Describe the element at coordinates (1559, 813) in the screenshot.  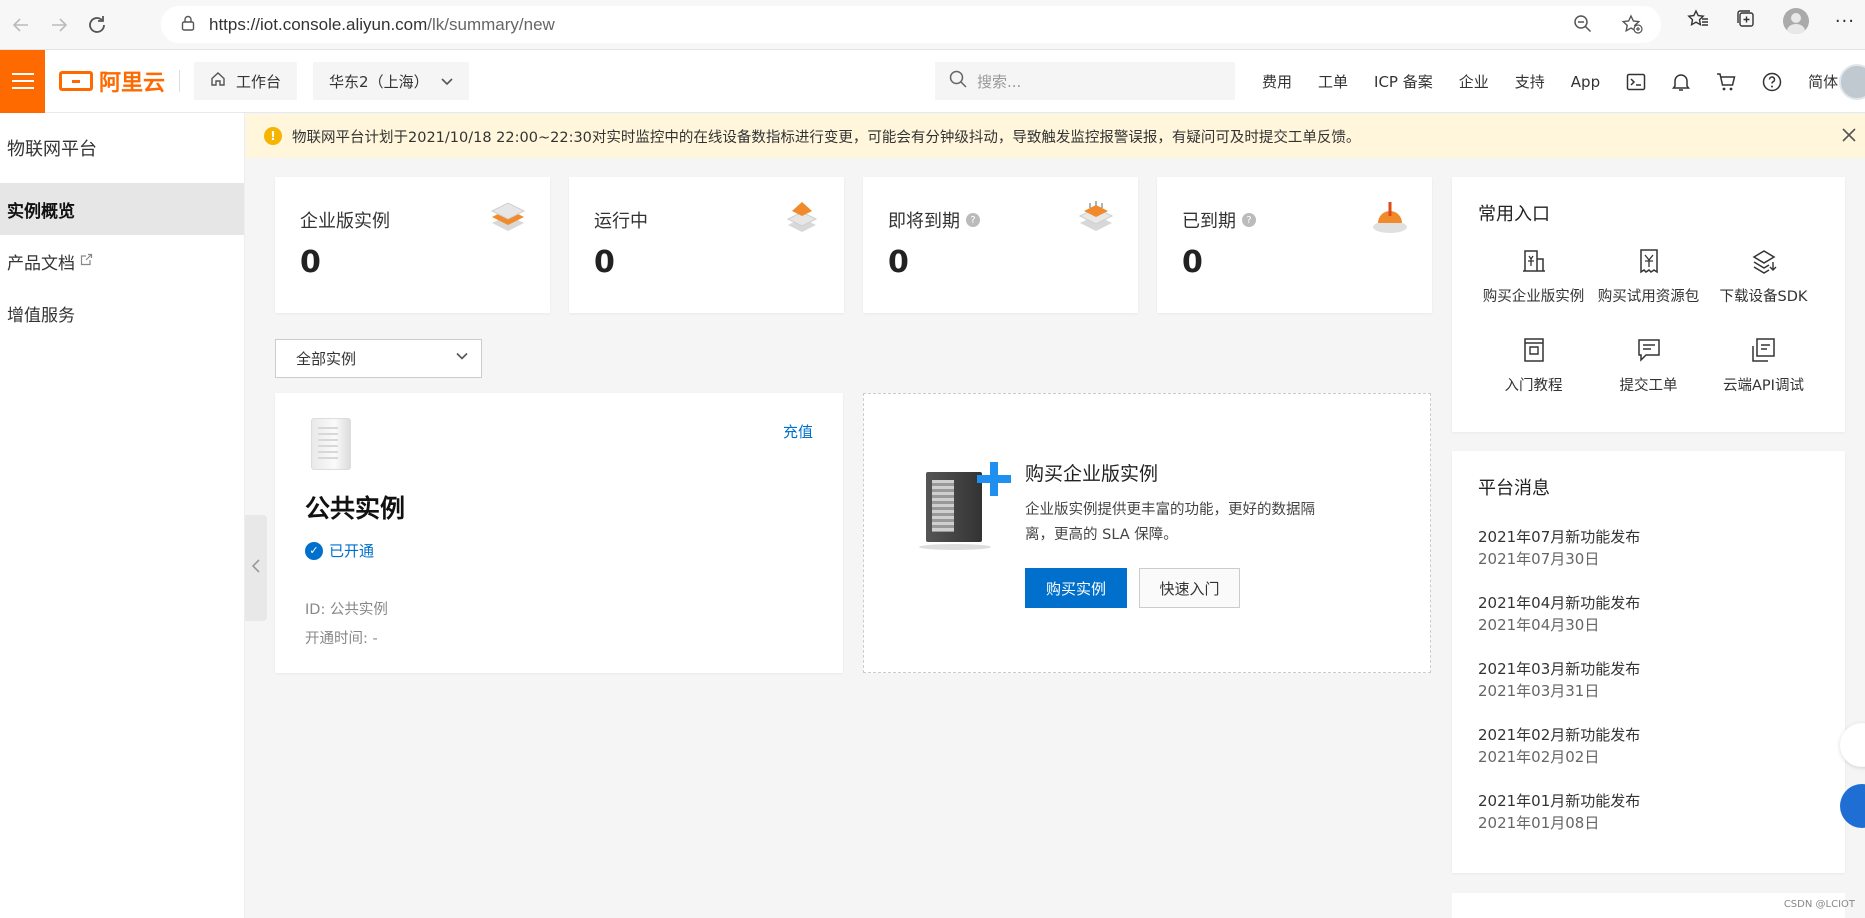
I see `news-item: 2021年01月新功能发布 2021年01月08日` at that location.